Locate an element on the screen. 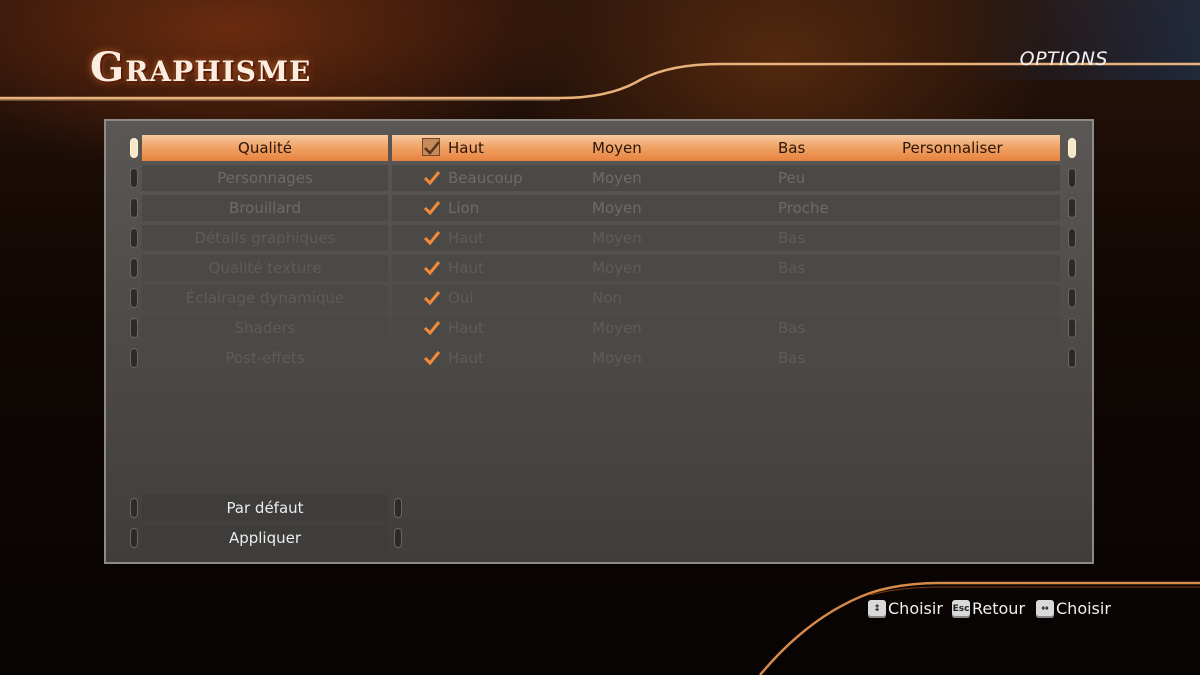 This screenshot has height=675, width=1200. setting-options: Oui Non is located at coordinates (726, 298).